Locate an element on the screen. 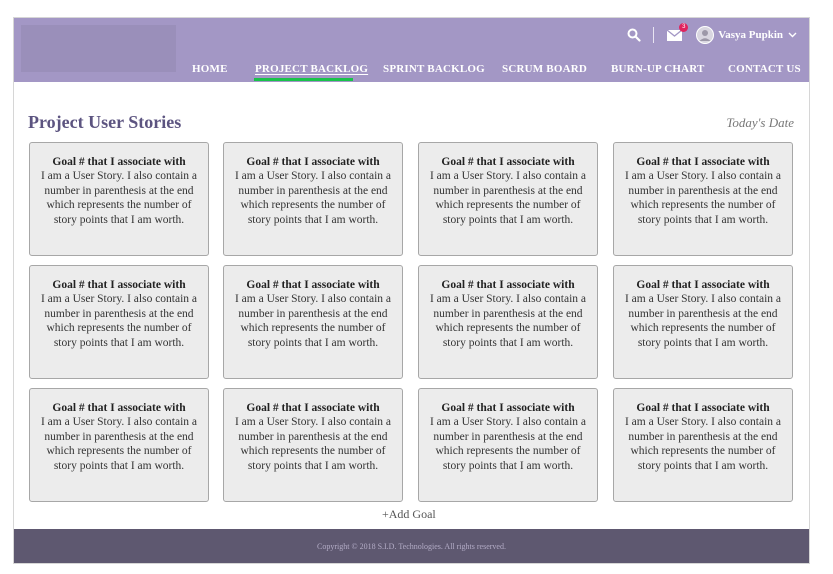 This screenshot has width=833, height=574. mail-badge: 3 is located at coordinates (684, 27).